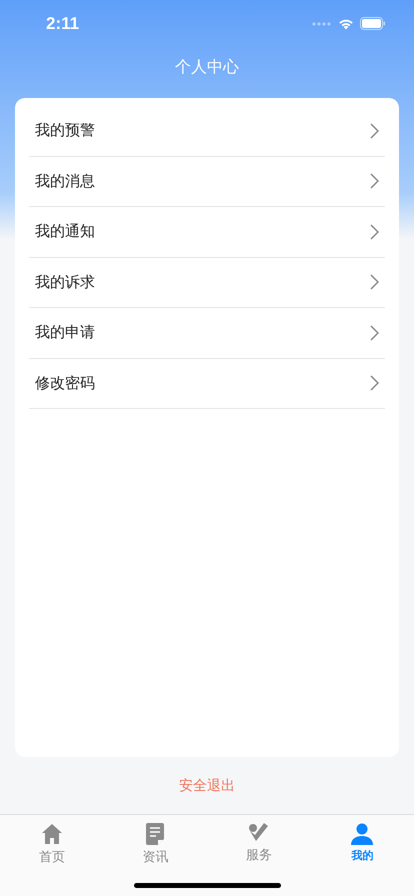  What do you see at coordinates (207, 383) in the screenshot?
I see `menu-item: 修改密码` at bounding box center [207, 383].